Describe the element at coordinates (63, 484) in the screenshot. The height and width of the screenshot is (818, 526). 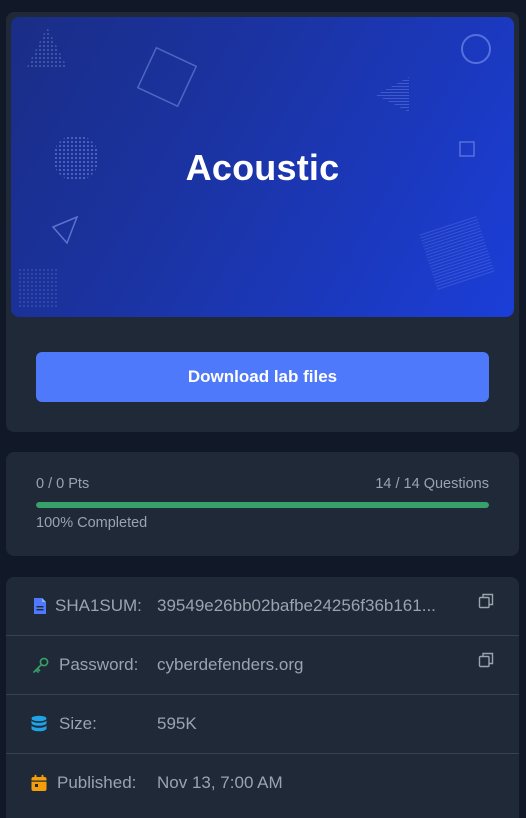
I see `points-text: 0 / 0 Pts` at that location.